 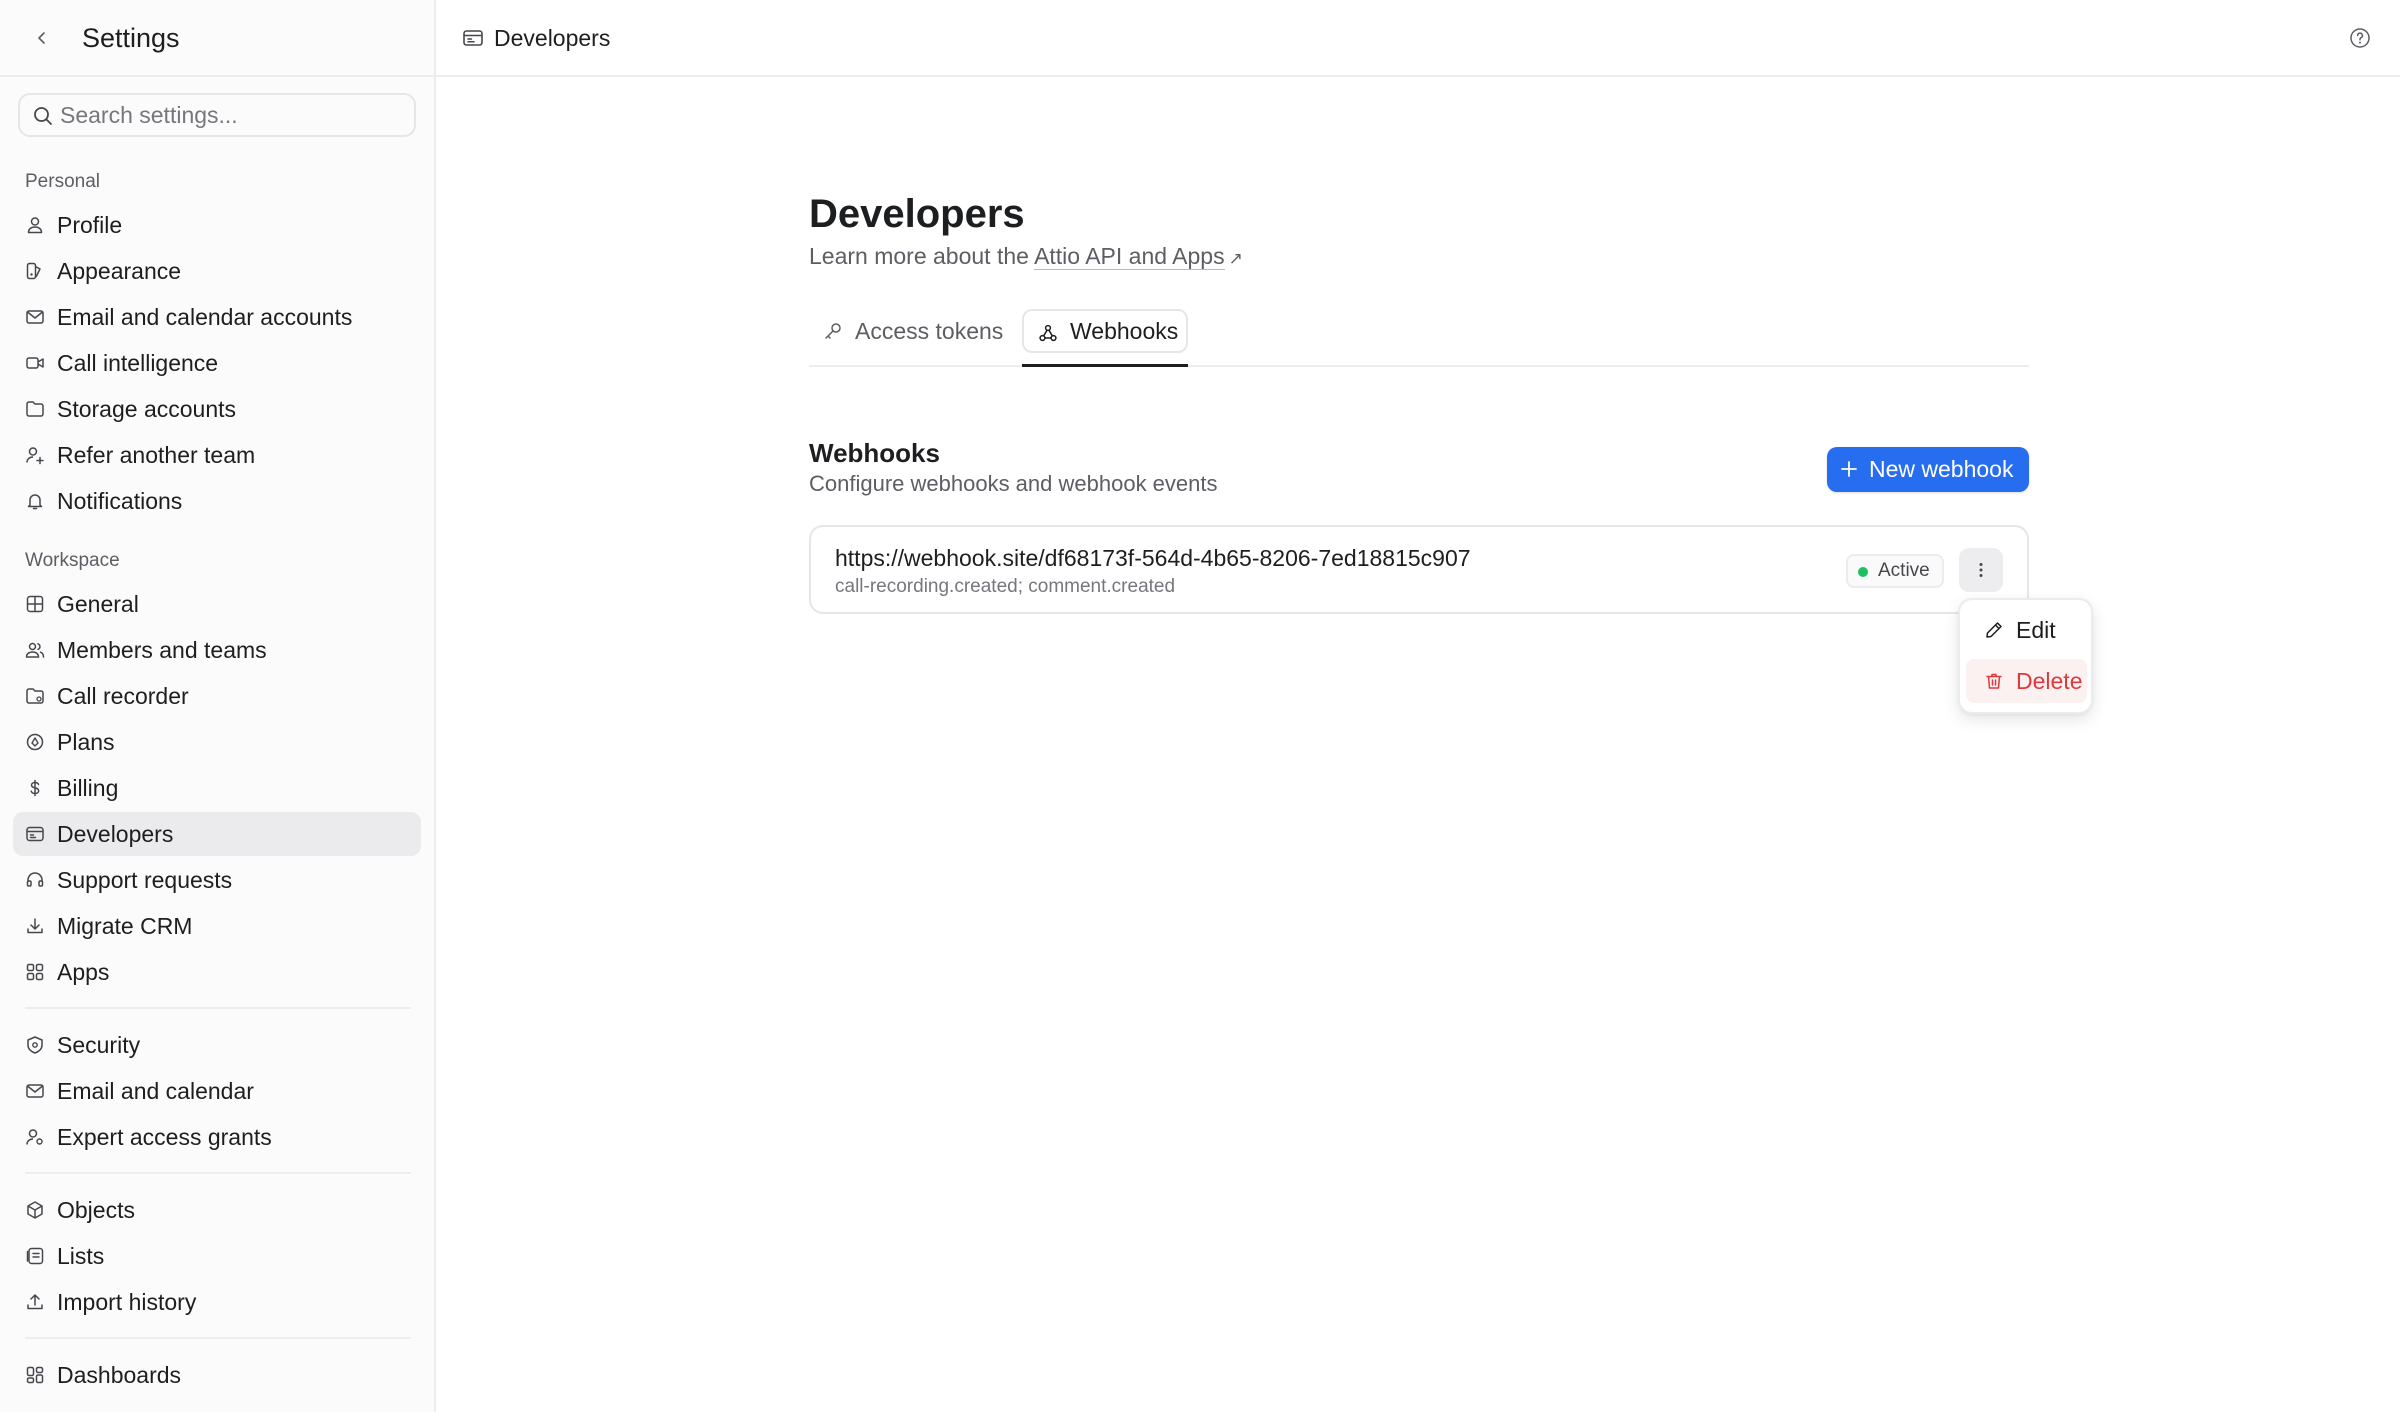 I want to click on appearance-icon, so click(x=35, y=271).